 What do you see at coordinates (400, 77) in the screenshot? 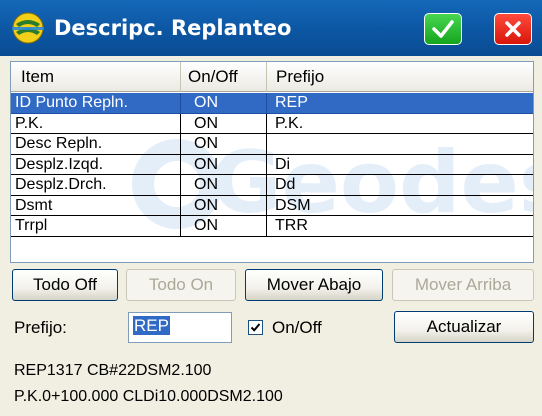
I see `column-header-prefijo: Prefijo` at bounding box center [400, 77].